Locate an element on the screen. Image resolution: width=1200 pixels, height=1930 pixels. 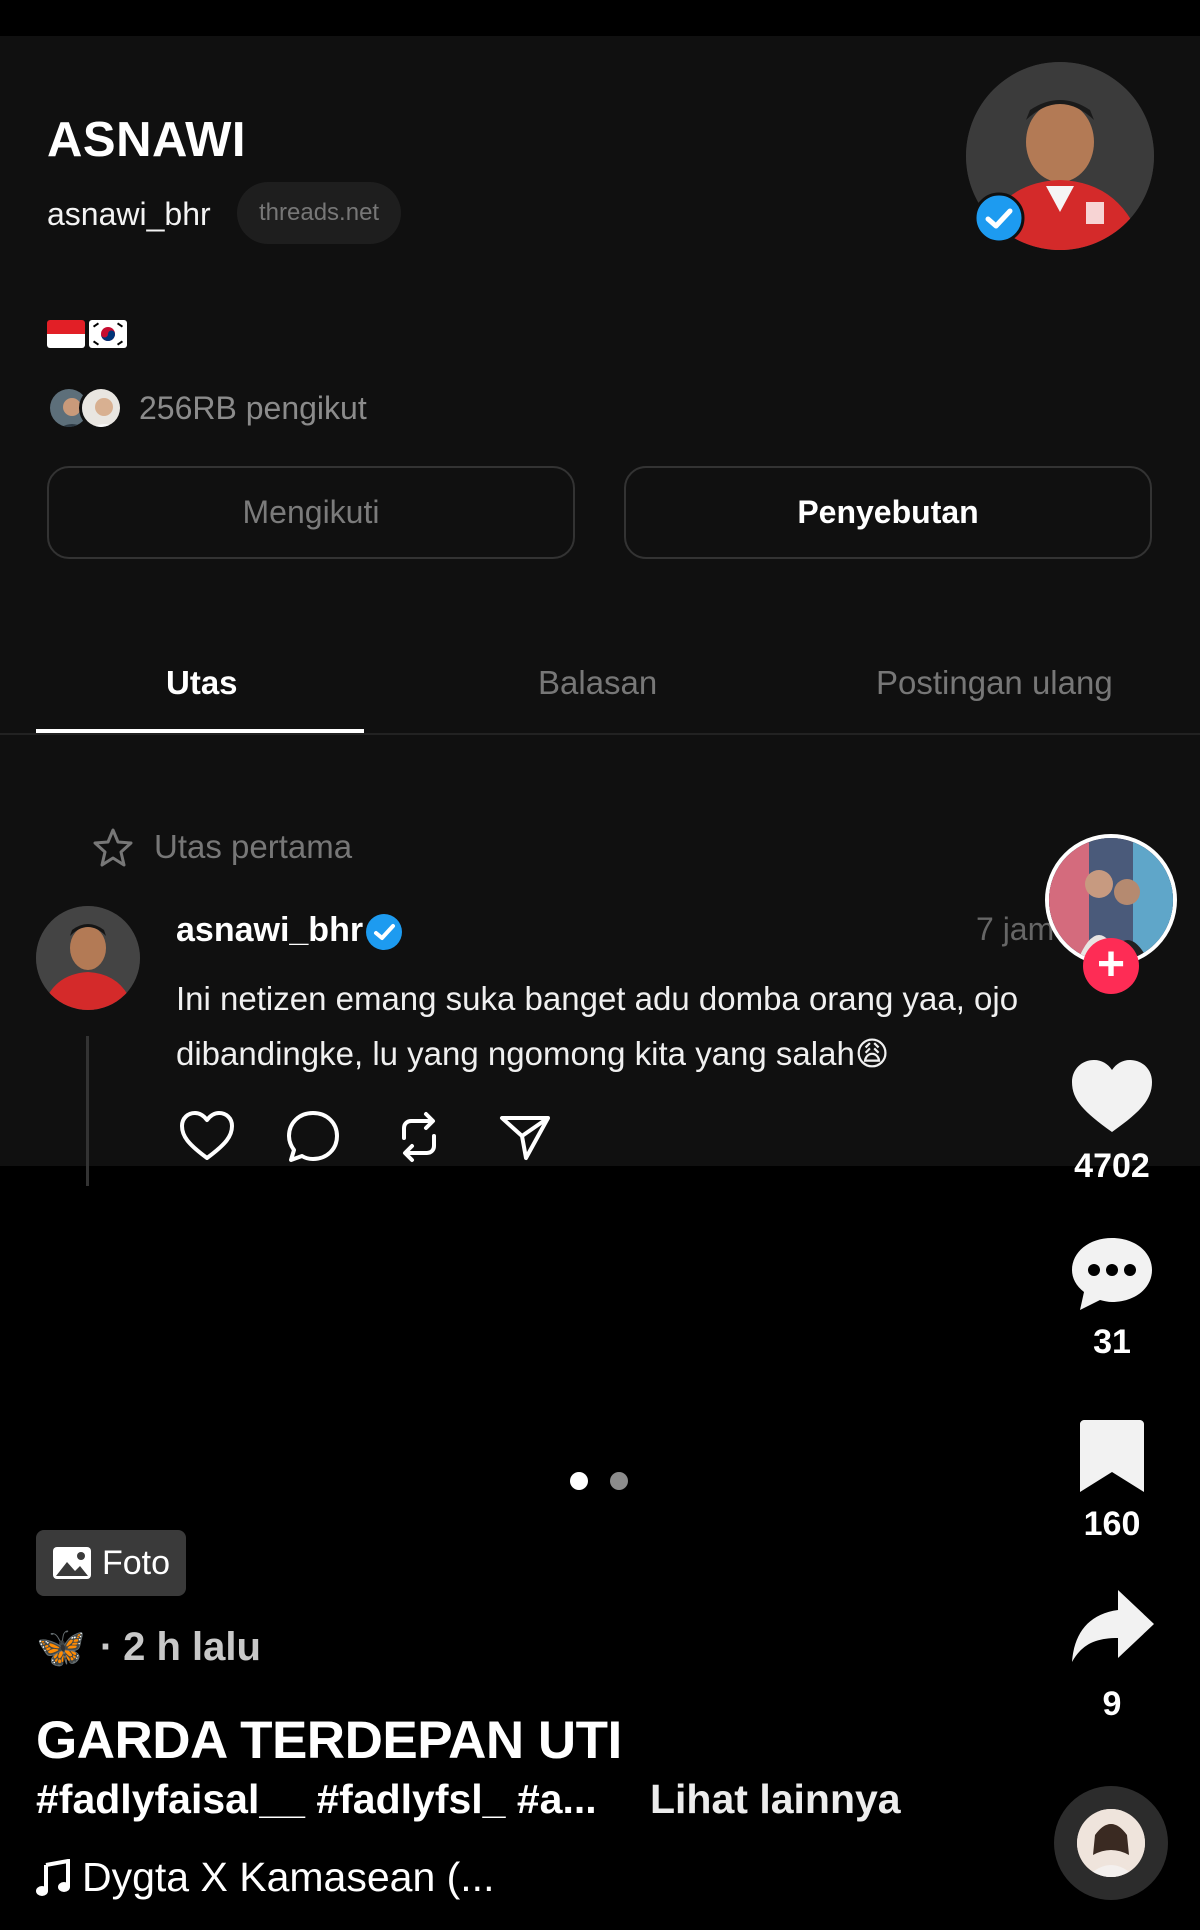
post-author-avatar is located at coordinates (88, 958).